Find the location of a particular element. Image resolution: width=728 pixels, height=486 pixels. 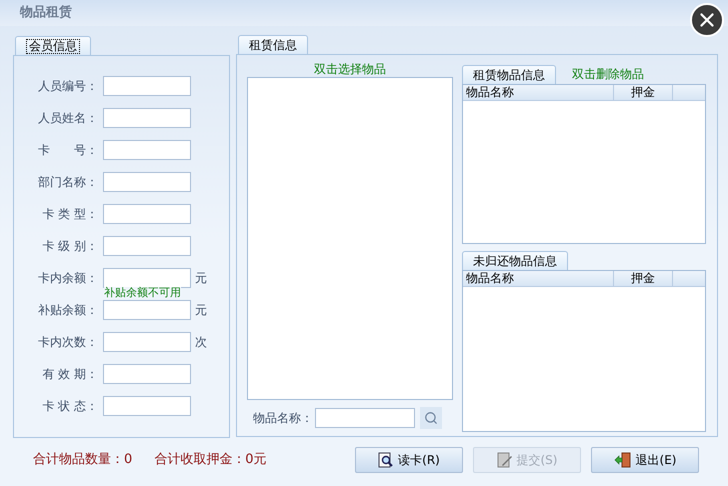

hint-text: 双击删除物品 is located at coordinates (608, 74).